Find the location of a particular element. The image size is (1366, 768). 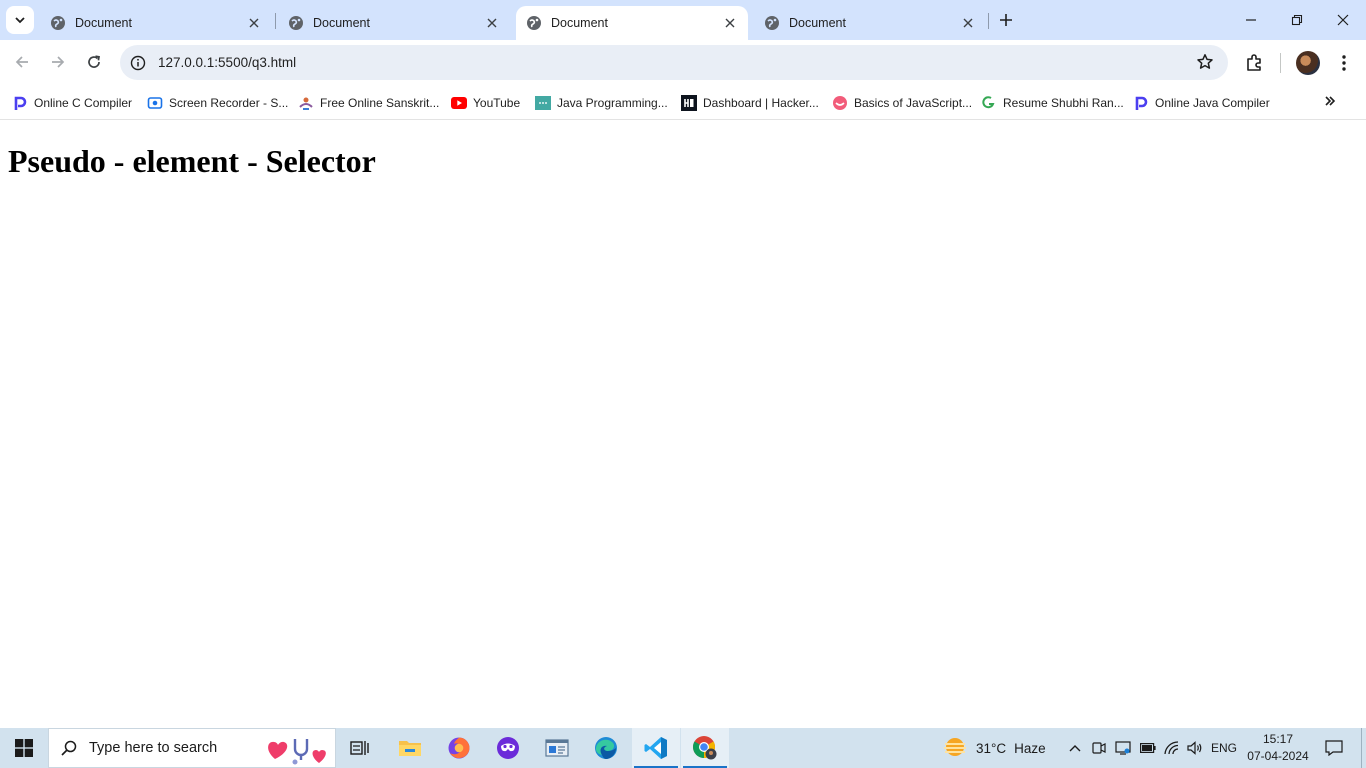

system-clock: 15:17 07-04-2024 is located at coordinates (1278, 748).